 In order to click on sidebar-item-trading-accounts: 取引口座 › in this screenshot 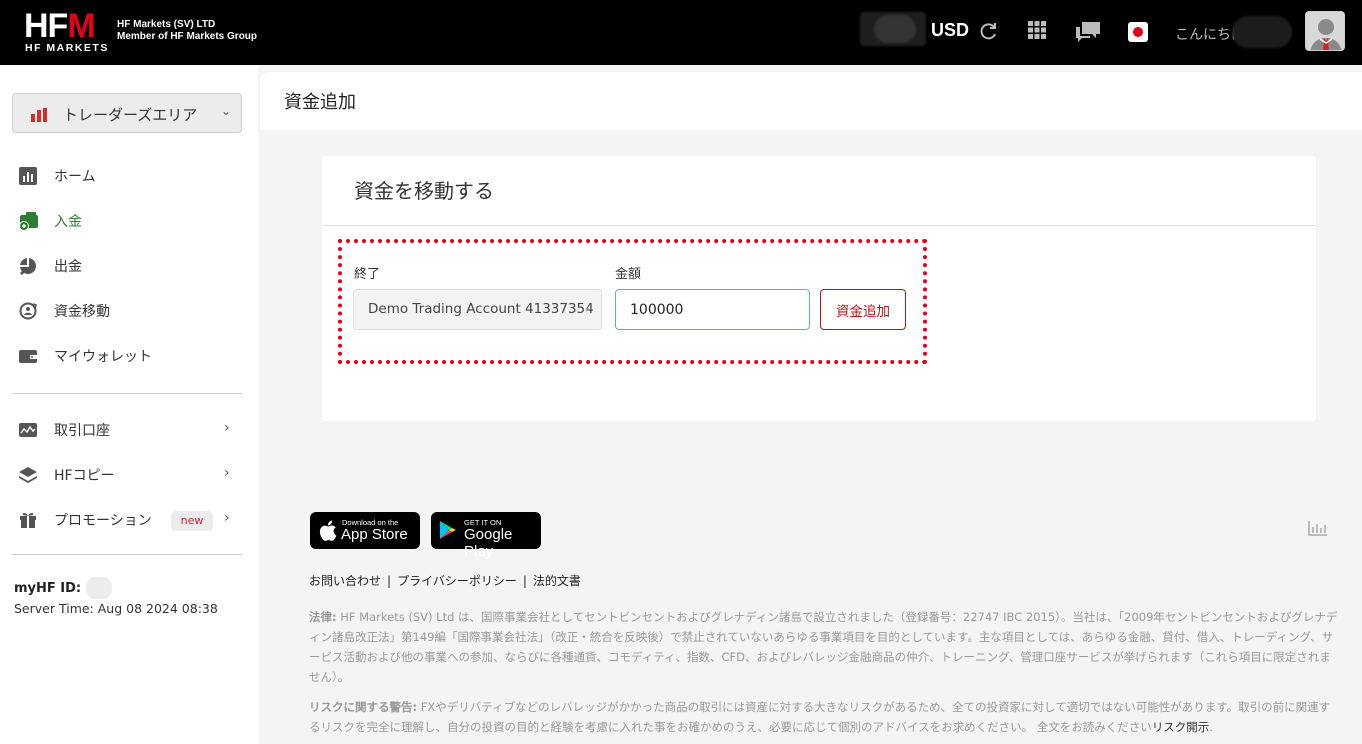, I will do `click(129, 430)`.